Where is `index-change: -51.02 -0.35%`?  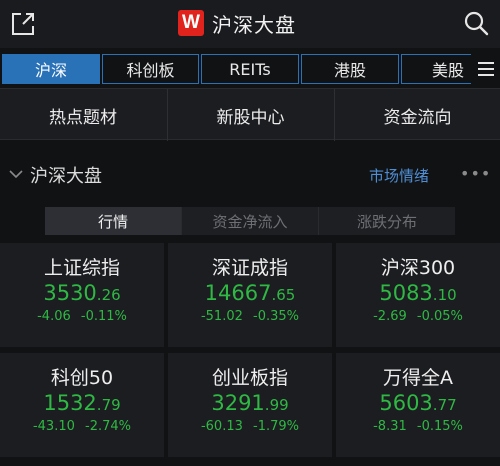 index-change: -51.02 -0.35% is located at coordinates (250, 316).